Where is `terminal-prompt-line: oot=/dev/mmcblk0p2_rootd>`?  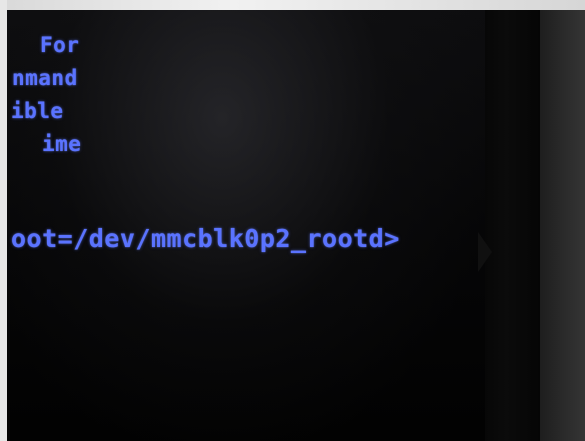
terminal-prompt-line: oot=/dev/mmcblk0p2_rootd> is located at coordinates (205, 238).